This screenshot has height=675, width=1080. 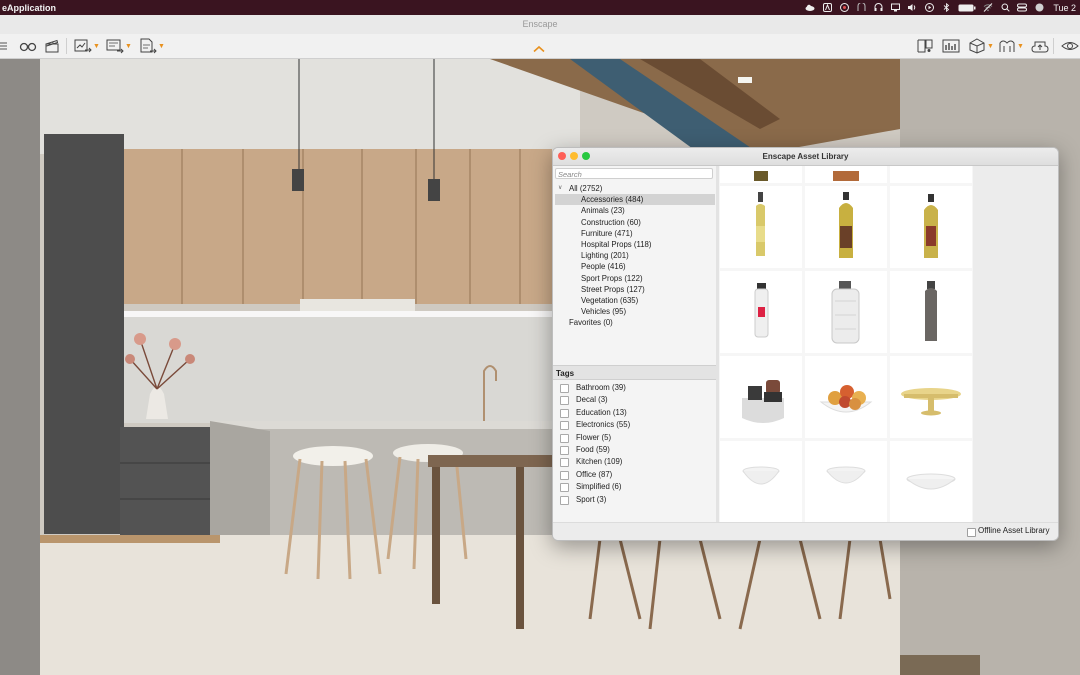 What do you see at coordinates (1011, 46) in the screenshot?
I see `material-editor-icon: ▼` at bounding box center [1011, 46].